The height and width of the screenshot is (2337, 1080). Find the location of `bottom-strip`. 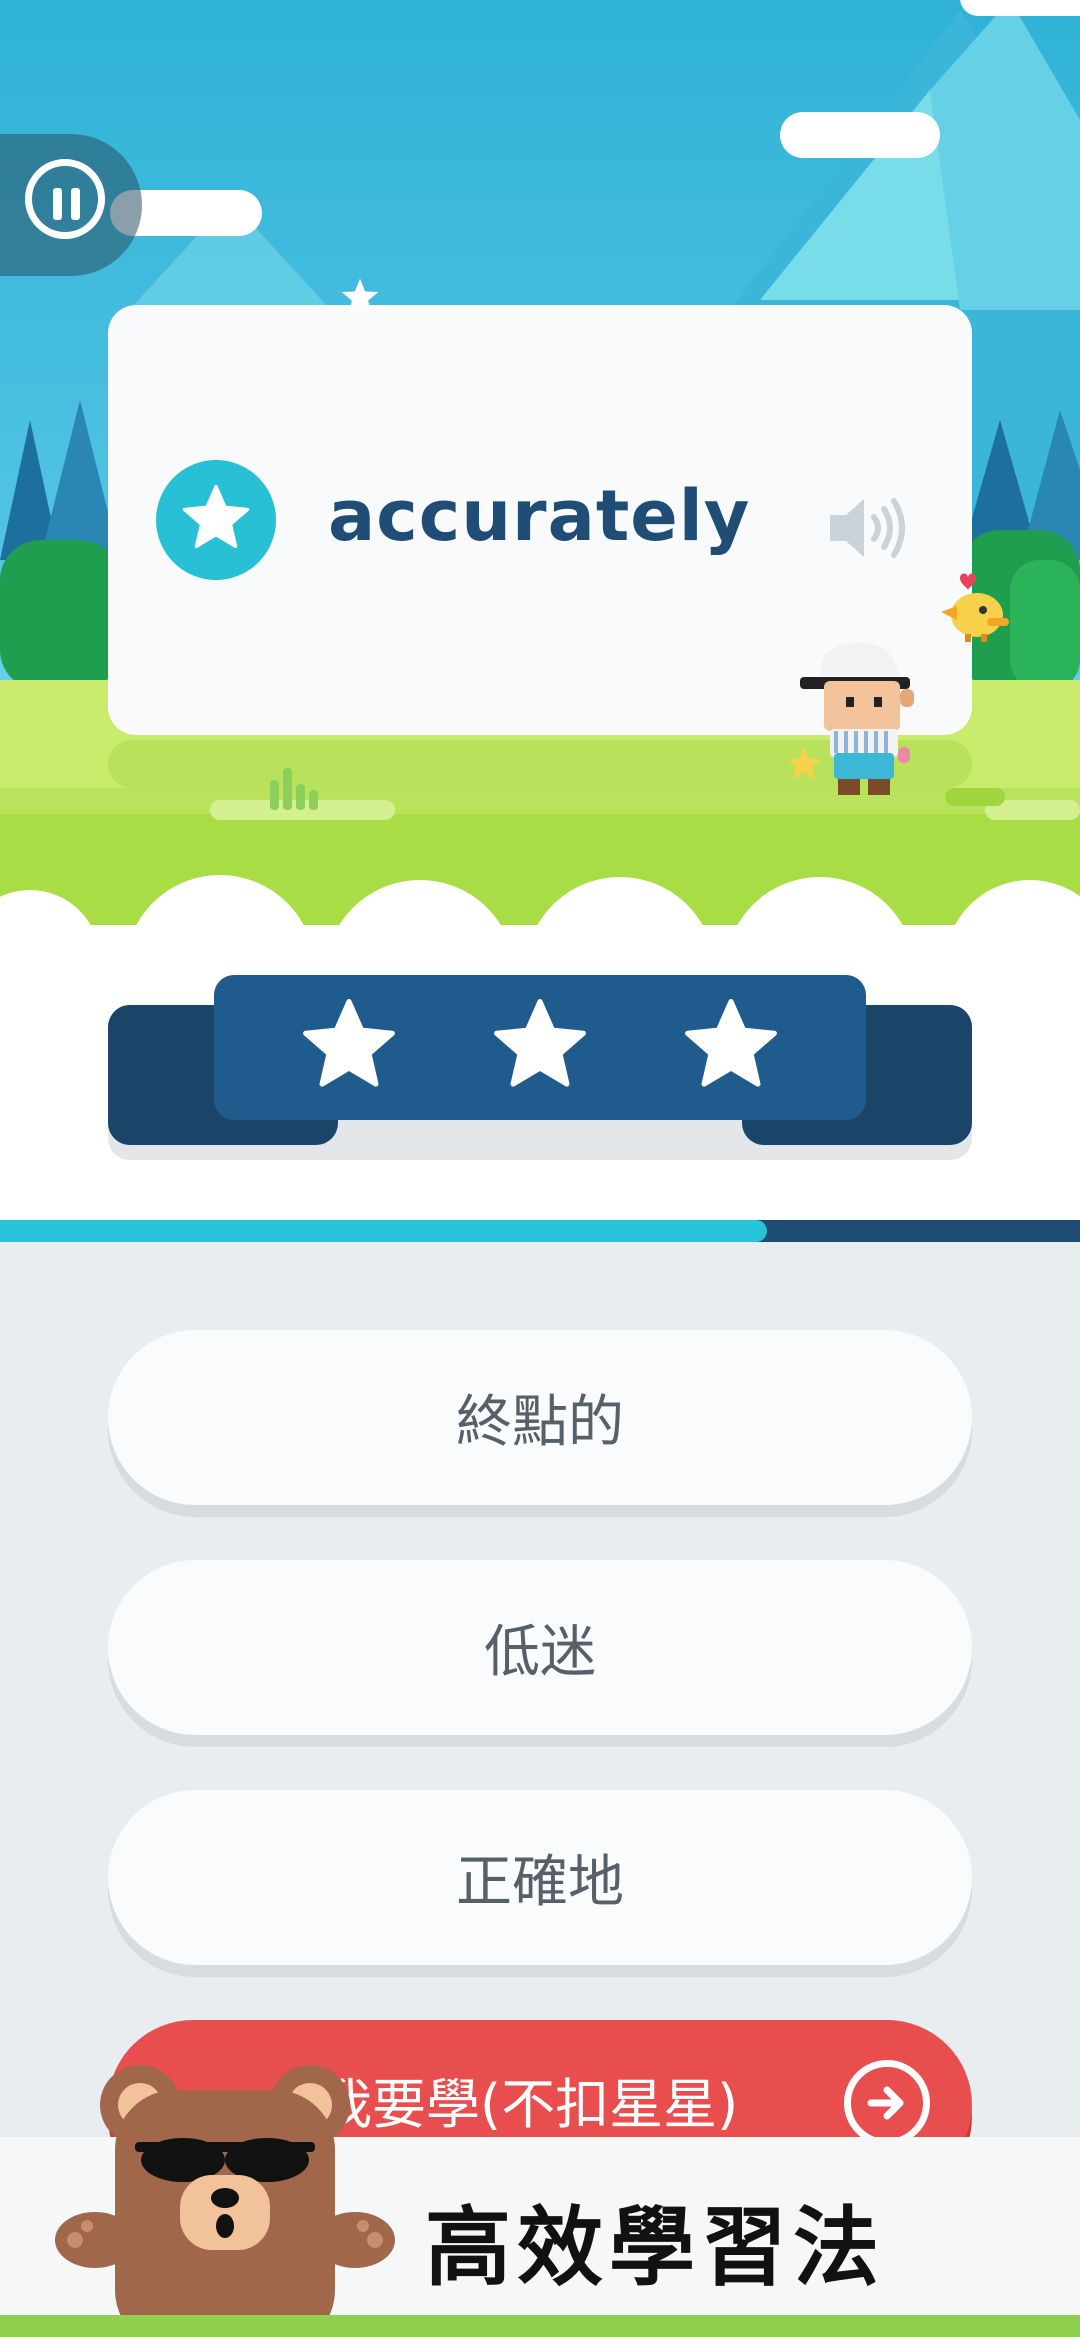

bottom-strip is located at coordinates (540, 2326).